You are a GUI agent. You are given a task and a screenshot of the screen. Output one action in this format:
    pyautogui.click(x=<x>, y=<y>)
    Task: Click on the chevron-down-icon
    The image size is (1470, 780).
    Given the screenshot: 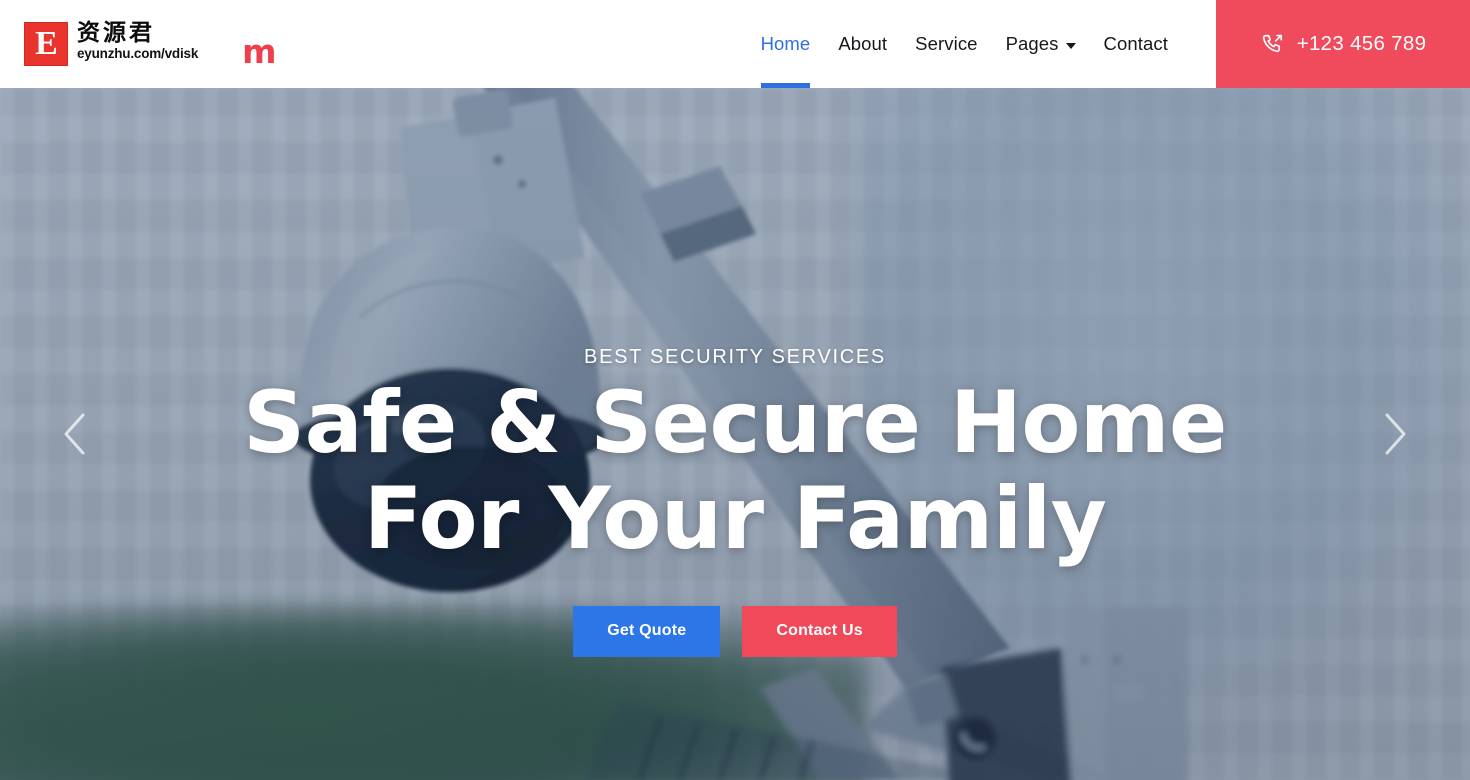 What is the action you would take?
    pyautogui.click(x=1070, y=46)
    